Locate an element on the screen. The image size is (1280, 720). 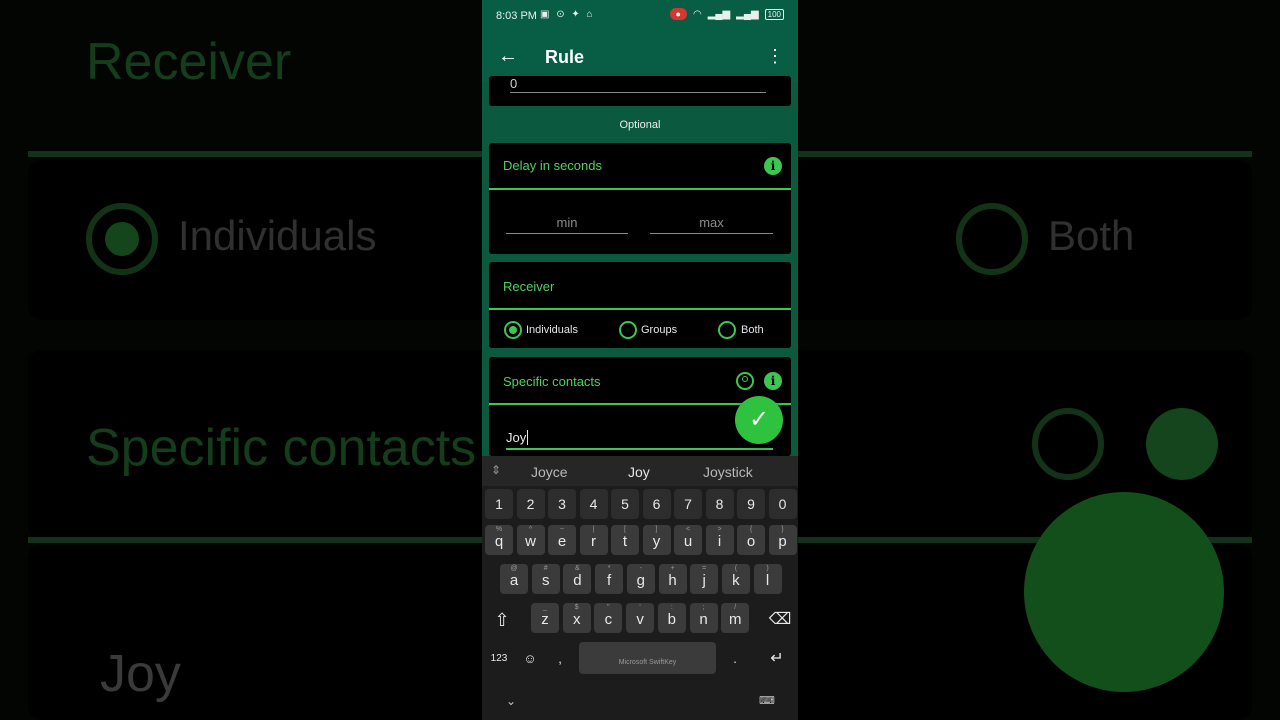
key-num-8: 8 is located at coordinates (719, 504).